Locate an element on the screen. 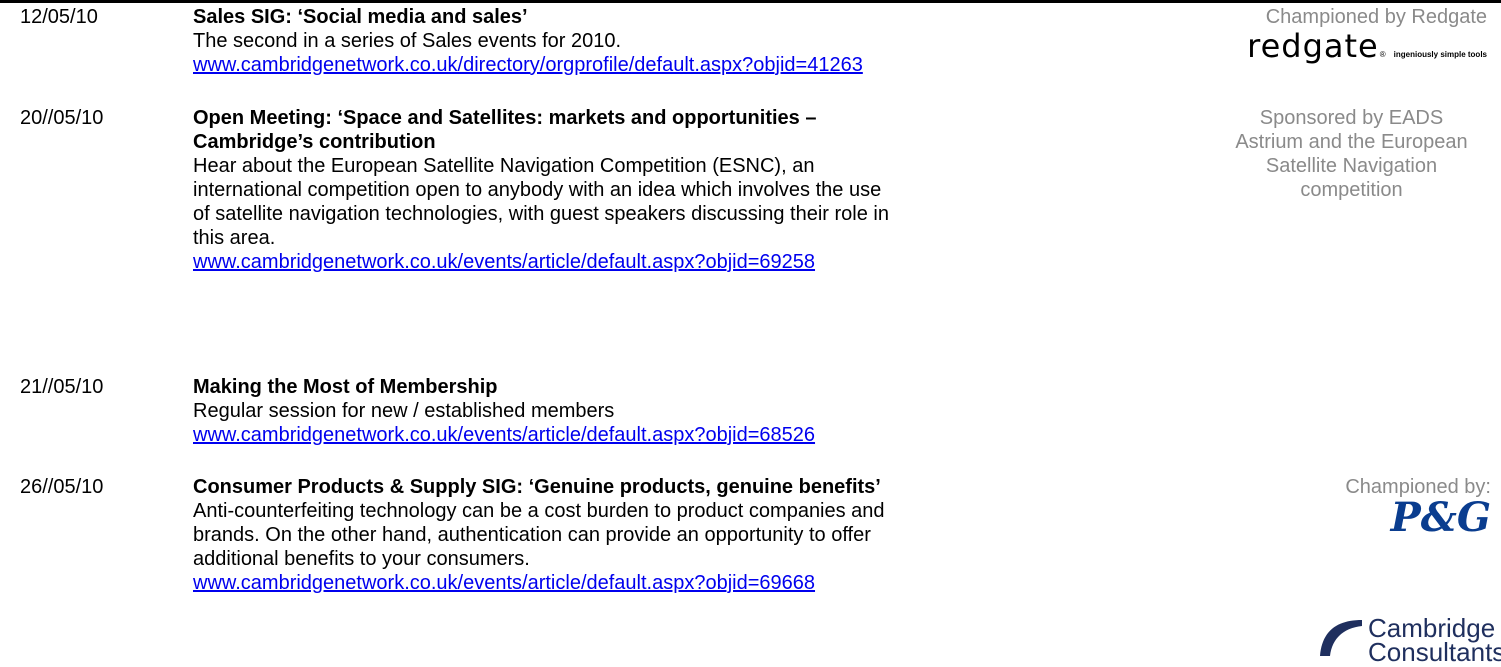  cambridge-consultants-logo: Cambridge Consultants is located at coordinates (1408, 639).